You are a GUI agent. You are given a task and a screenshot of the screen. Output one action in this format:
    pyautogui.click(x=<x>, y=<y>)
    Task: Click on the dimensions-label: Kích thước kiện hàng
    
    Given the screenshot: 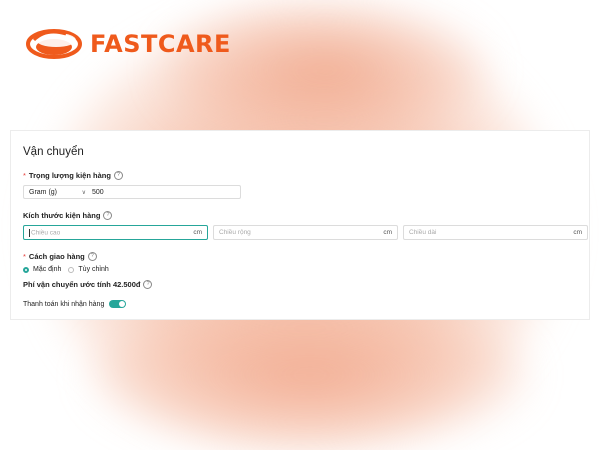 What is the action you would take?
    pyautogui.click(x=62, y=215)
    